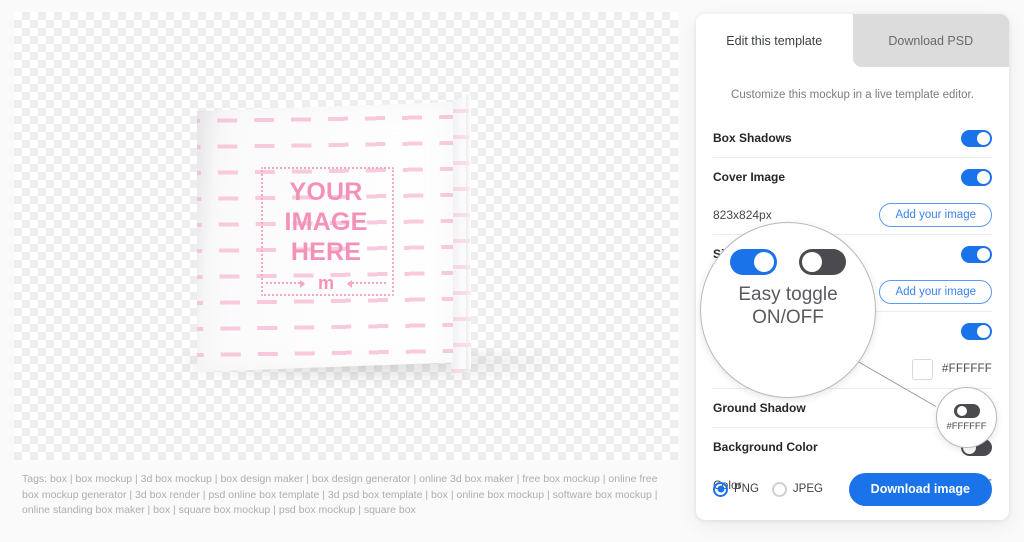 The image size is (1024, 542). I want to click on radio-png-icon, so click(720, 489).